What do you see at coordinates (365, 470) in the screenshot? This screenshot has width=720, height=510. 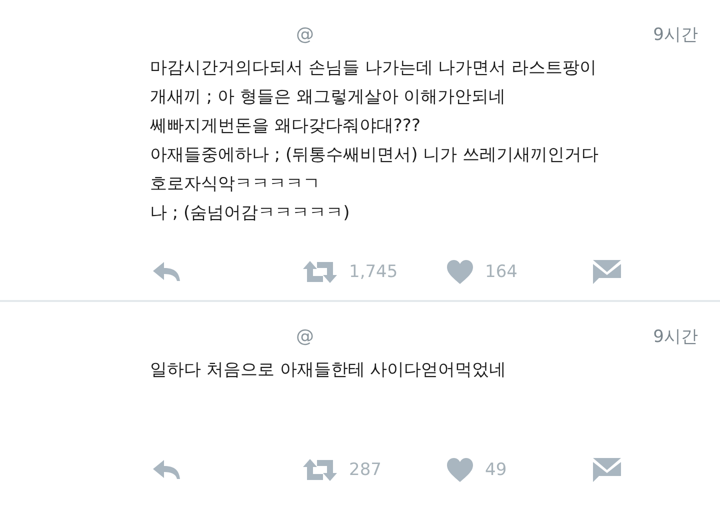 I see `retweet-count: 287` at bounding box center [365, 470].